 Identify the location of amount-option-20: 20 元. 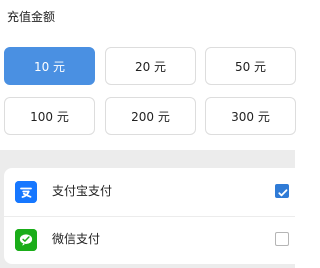
(150, 66).